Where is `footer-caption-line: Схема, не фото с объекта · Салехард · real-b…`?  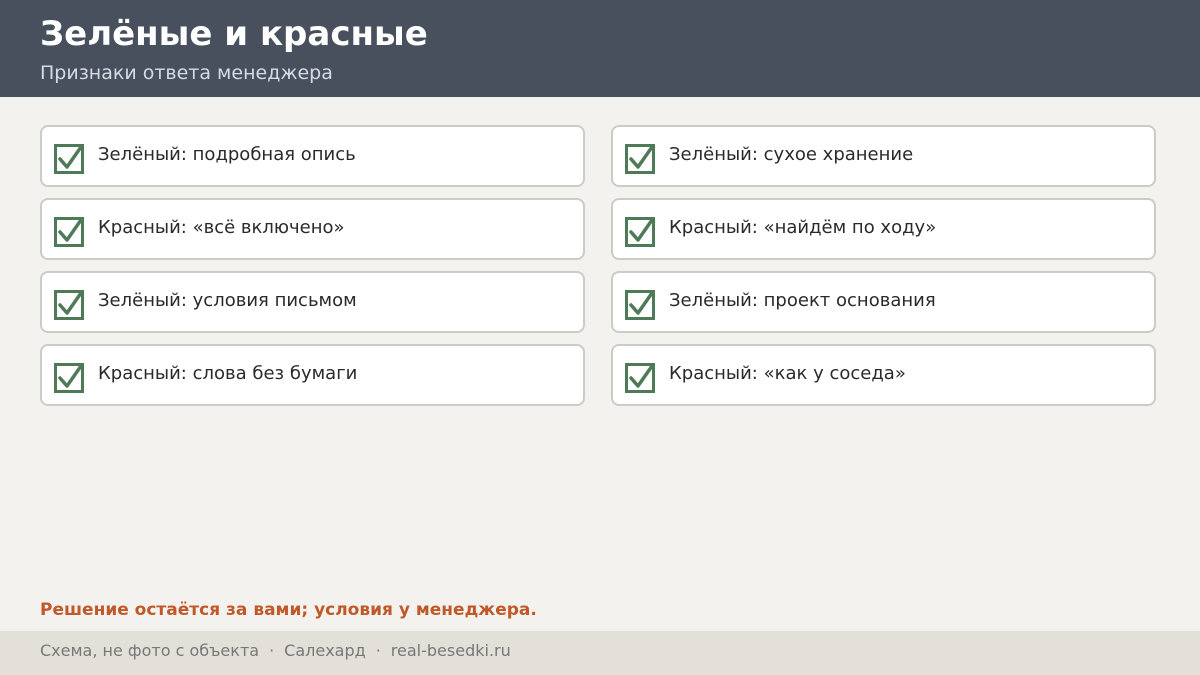
footer-caption-line: Схема, не фото с объекта · Салехард · real-b… is located at coordinates (275, 650).